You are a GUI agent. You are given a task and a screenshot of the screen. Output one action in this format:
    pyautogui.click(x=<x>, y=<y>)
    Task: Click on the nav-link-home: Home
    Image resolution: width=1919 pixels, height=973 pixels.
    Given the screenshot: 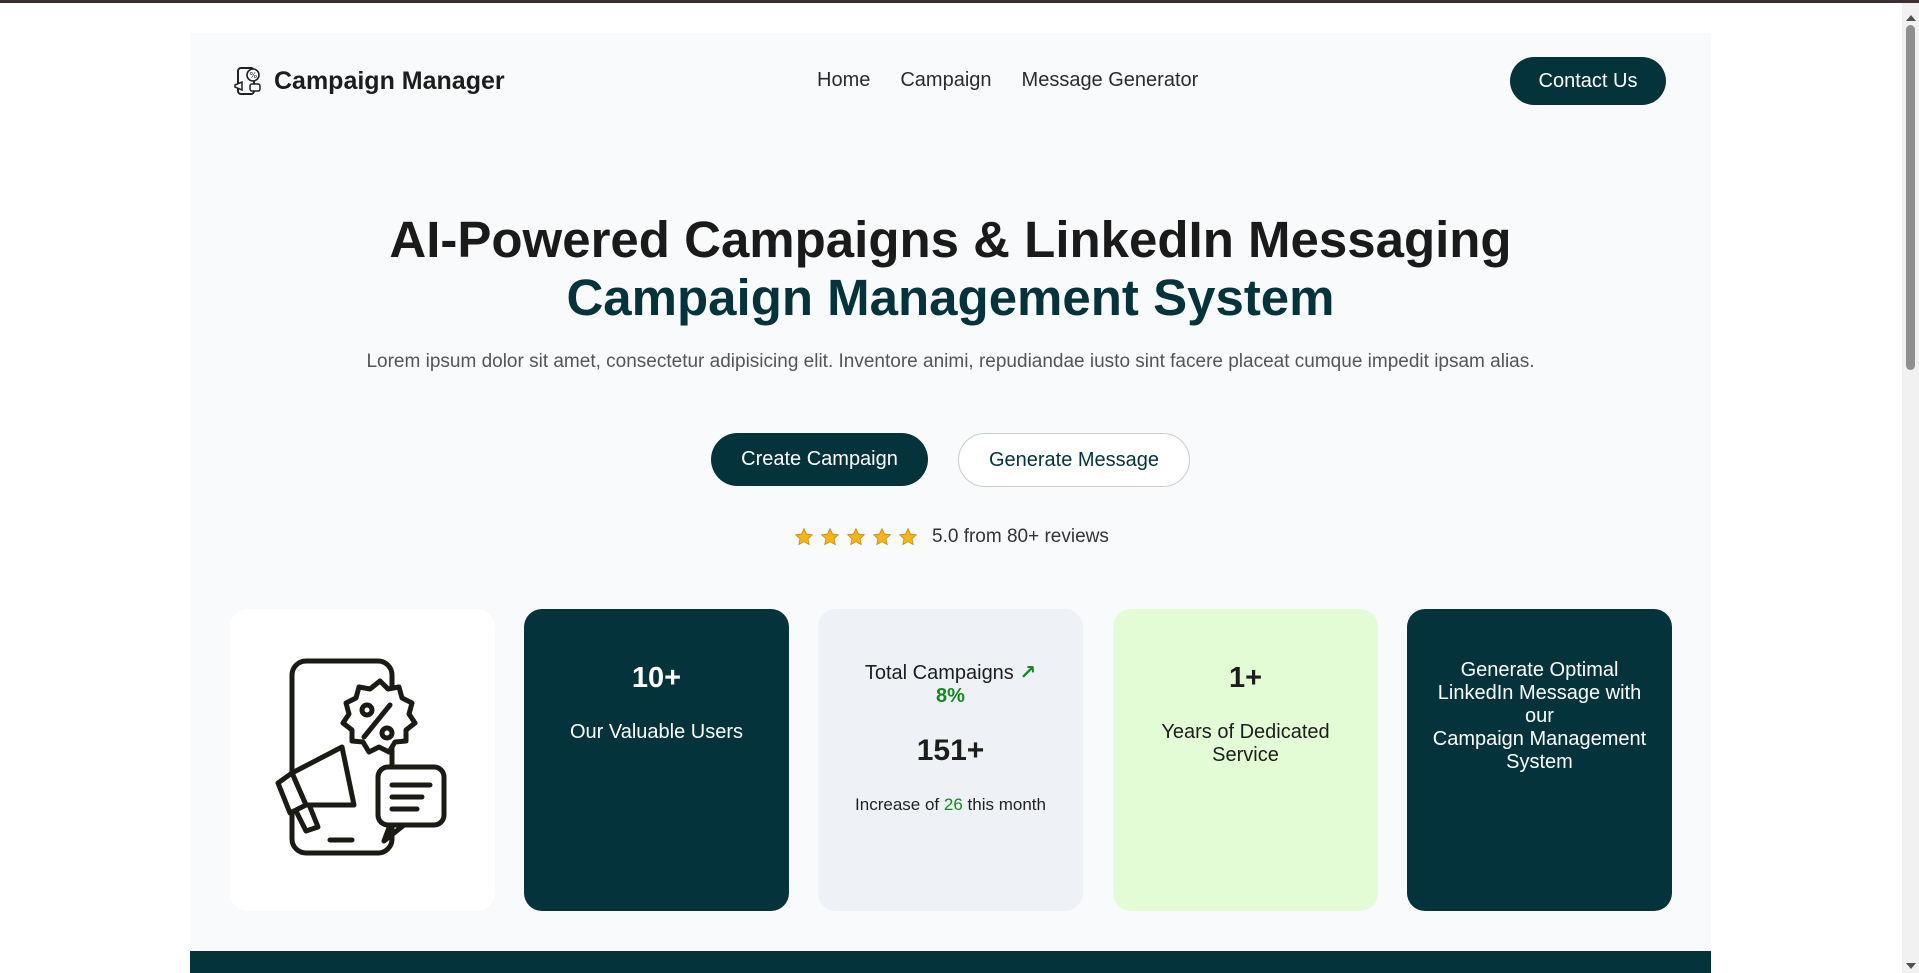 What is the action you would take?
    pyautogui.click(x=843, y=80)
    